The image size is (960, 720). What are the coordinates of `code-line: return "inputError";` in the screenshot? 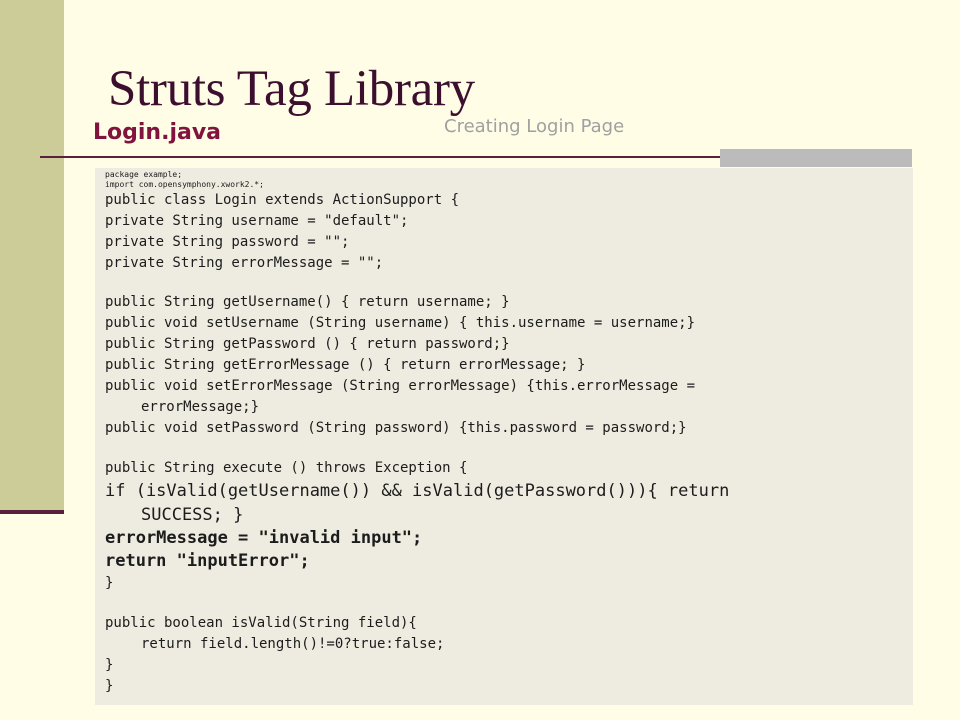 It's located at (207, 561).